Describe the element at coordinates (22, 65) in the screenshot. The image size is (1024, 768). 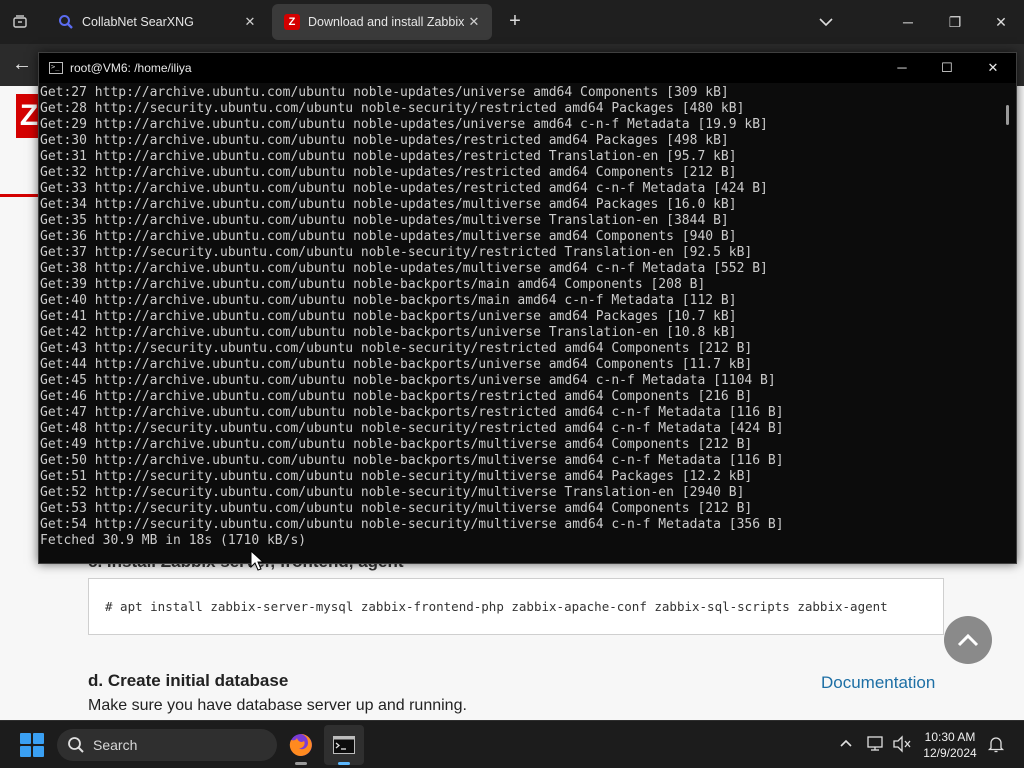
I see `back-arrow-icon: ←` at that location.